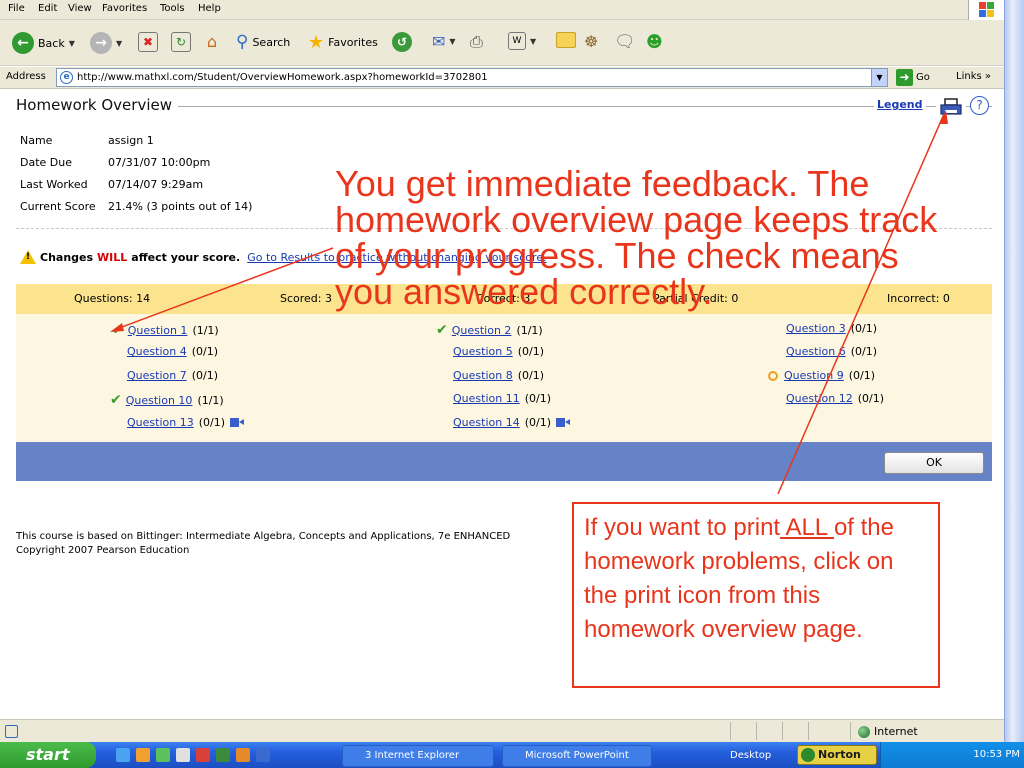 This screenshot has height=768, width=1024. Describe the element at coordinates (180, 206) in the screenshot. I see `info-value: 21.4% (3 points out of 14)` at that location.